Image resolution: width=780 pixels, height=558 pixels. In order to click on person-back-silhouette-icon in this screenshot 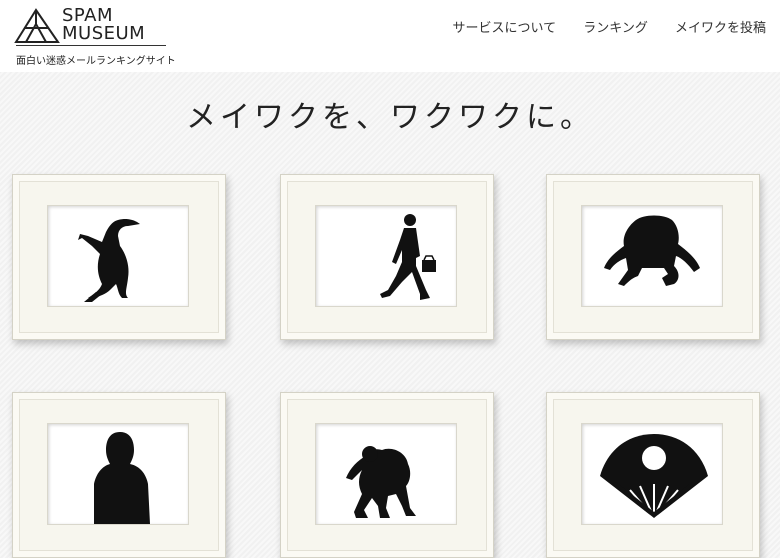, I will do `click(122, 478)`.